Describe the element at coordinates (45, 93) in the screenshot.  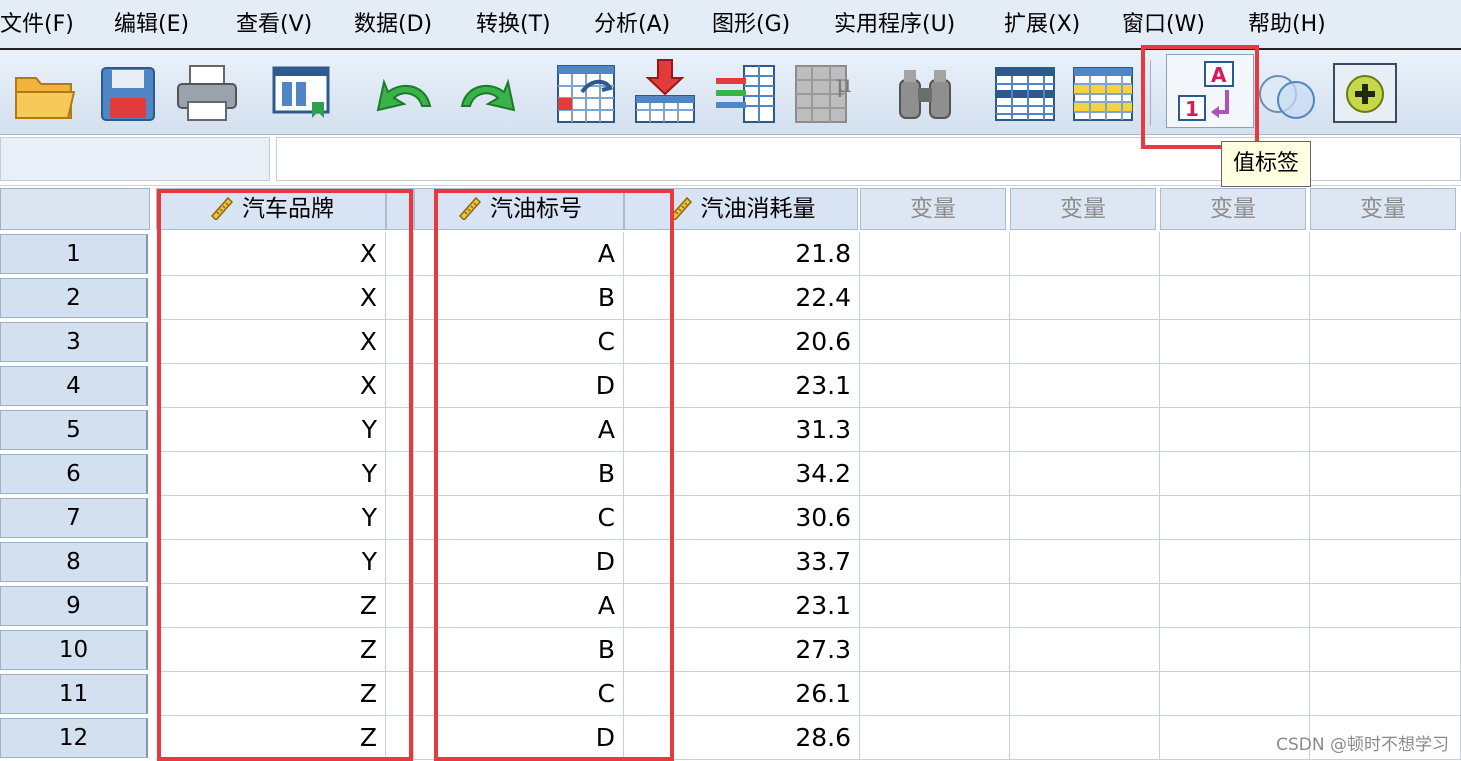
I see `open-folder-icon` at that location.